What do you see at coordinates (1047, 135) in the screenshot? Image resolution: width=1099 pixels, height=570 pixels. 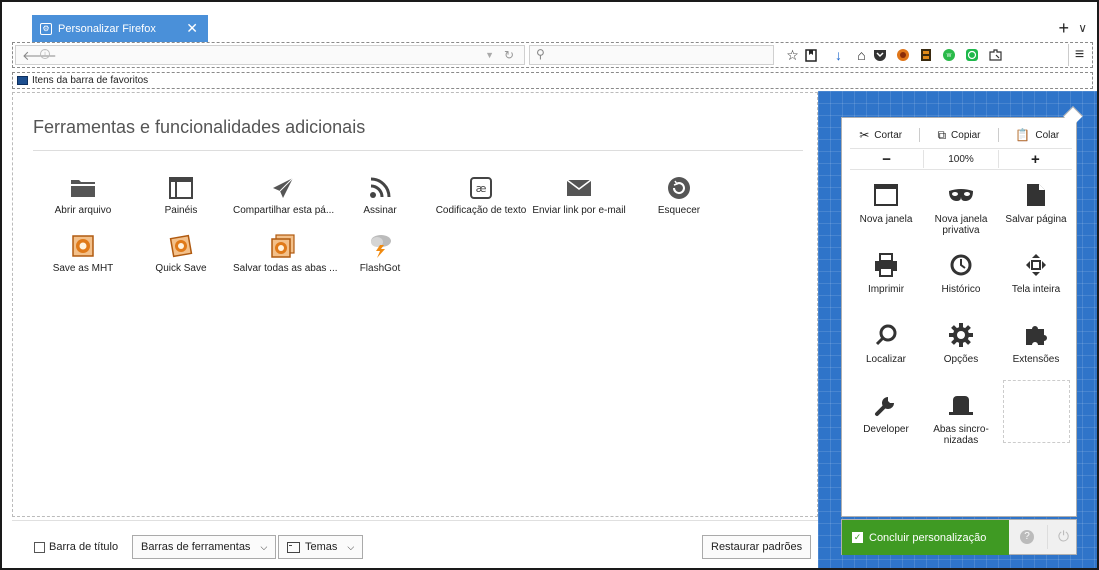 I see `paste-label: Colar` at bounding box center [1047, 135].